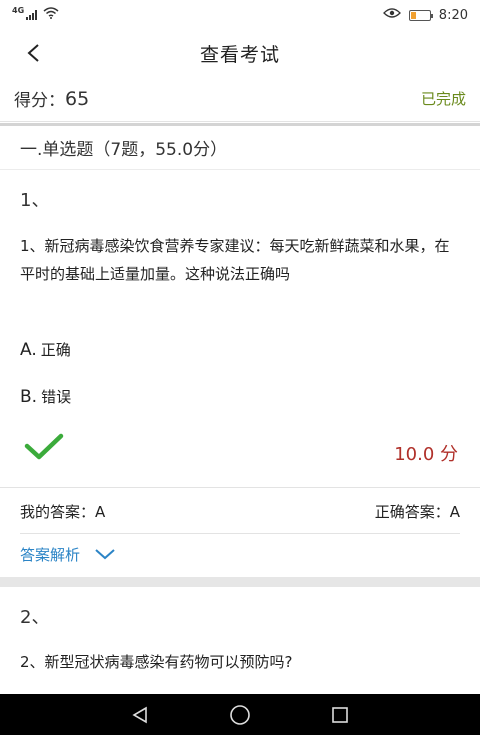 This screenshot has height=735, width=480. What do you see at coordinates (28, 350) in the screenshot?
I see `option-letter: A.` at bounding box center [28, 350].